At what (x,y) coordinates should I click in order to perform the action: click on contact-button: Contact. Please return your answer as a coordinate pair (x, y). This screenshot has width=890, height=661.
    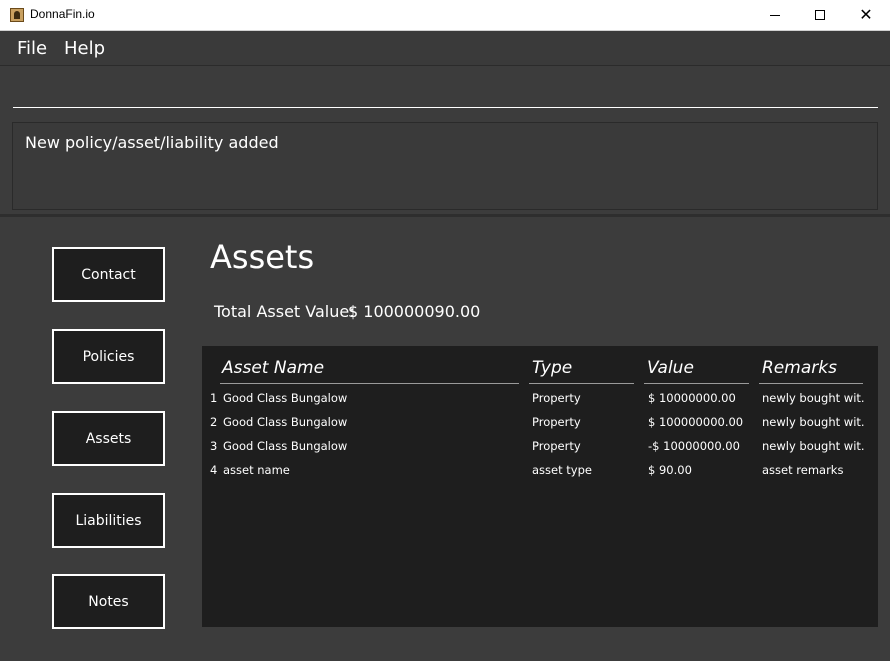
    Looking at the image, I should click on (108, 274).